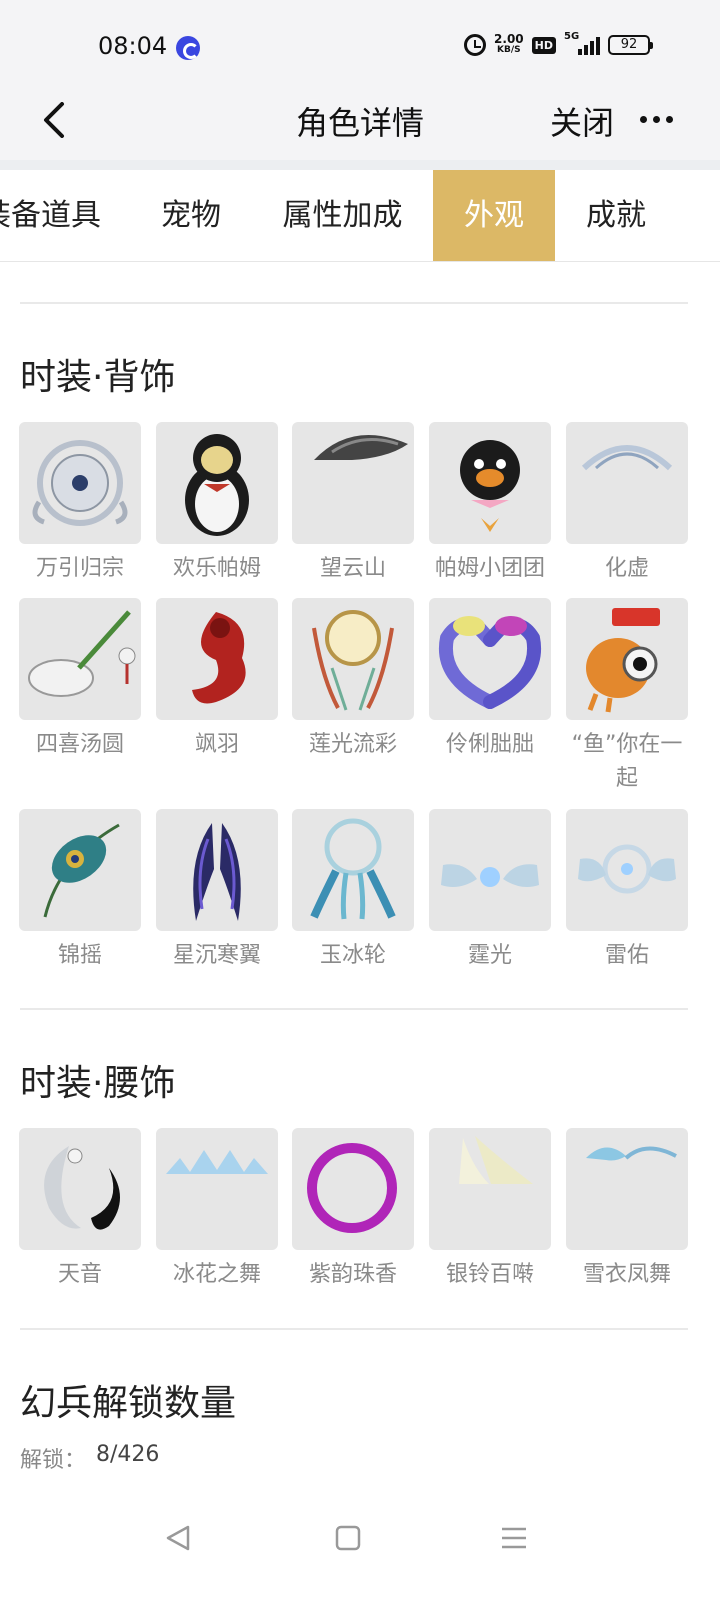 The image size is (720, 1600). I want to click on item-card: “鱼”你在一起, so click(627, 697).